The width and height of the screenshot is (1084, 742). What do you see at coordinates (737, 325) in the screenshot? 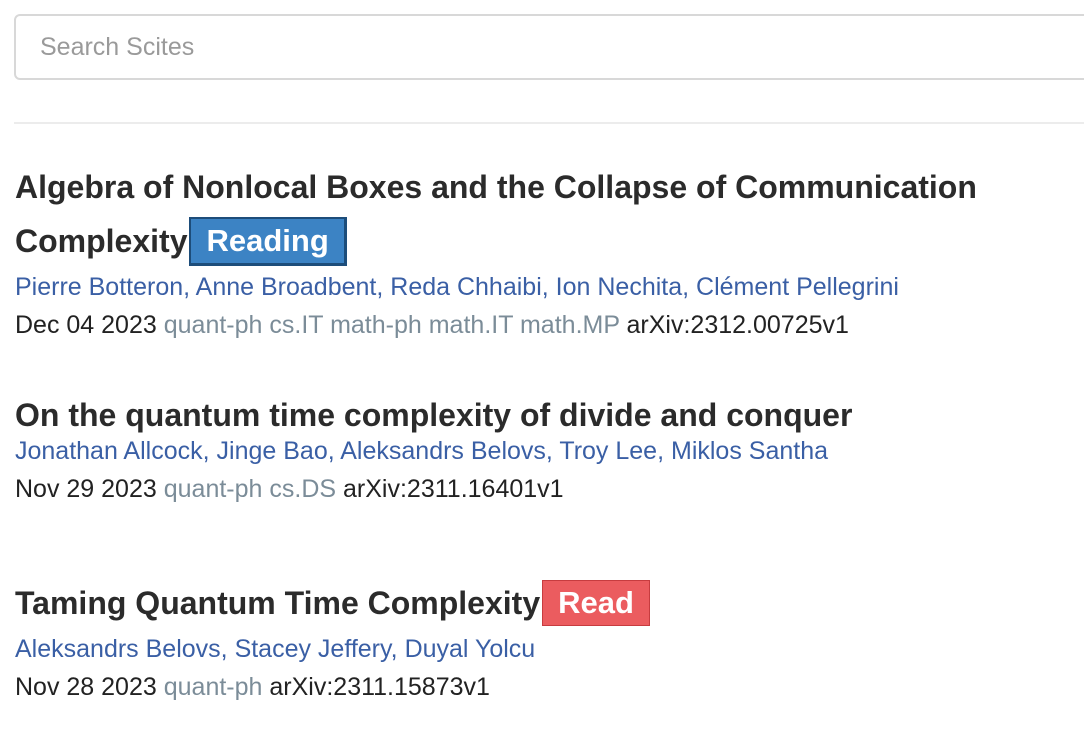
I see `arxiv-id: arXiv:2312.00725v1` at bounding box center [737, 325].